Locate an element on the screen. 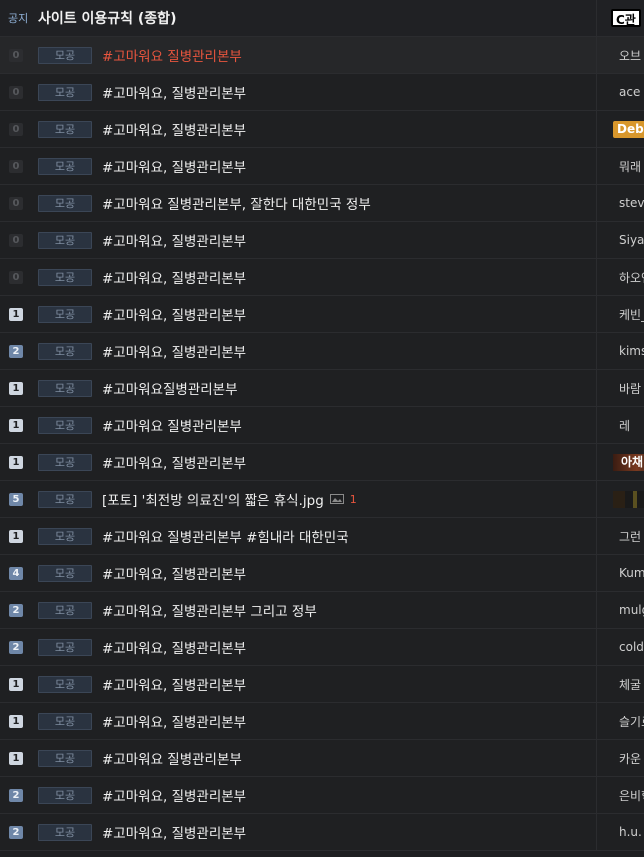 The image size is (644, 857). author-cell: 체굴 is located at coordinates (620, 684).